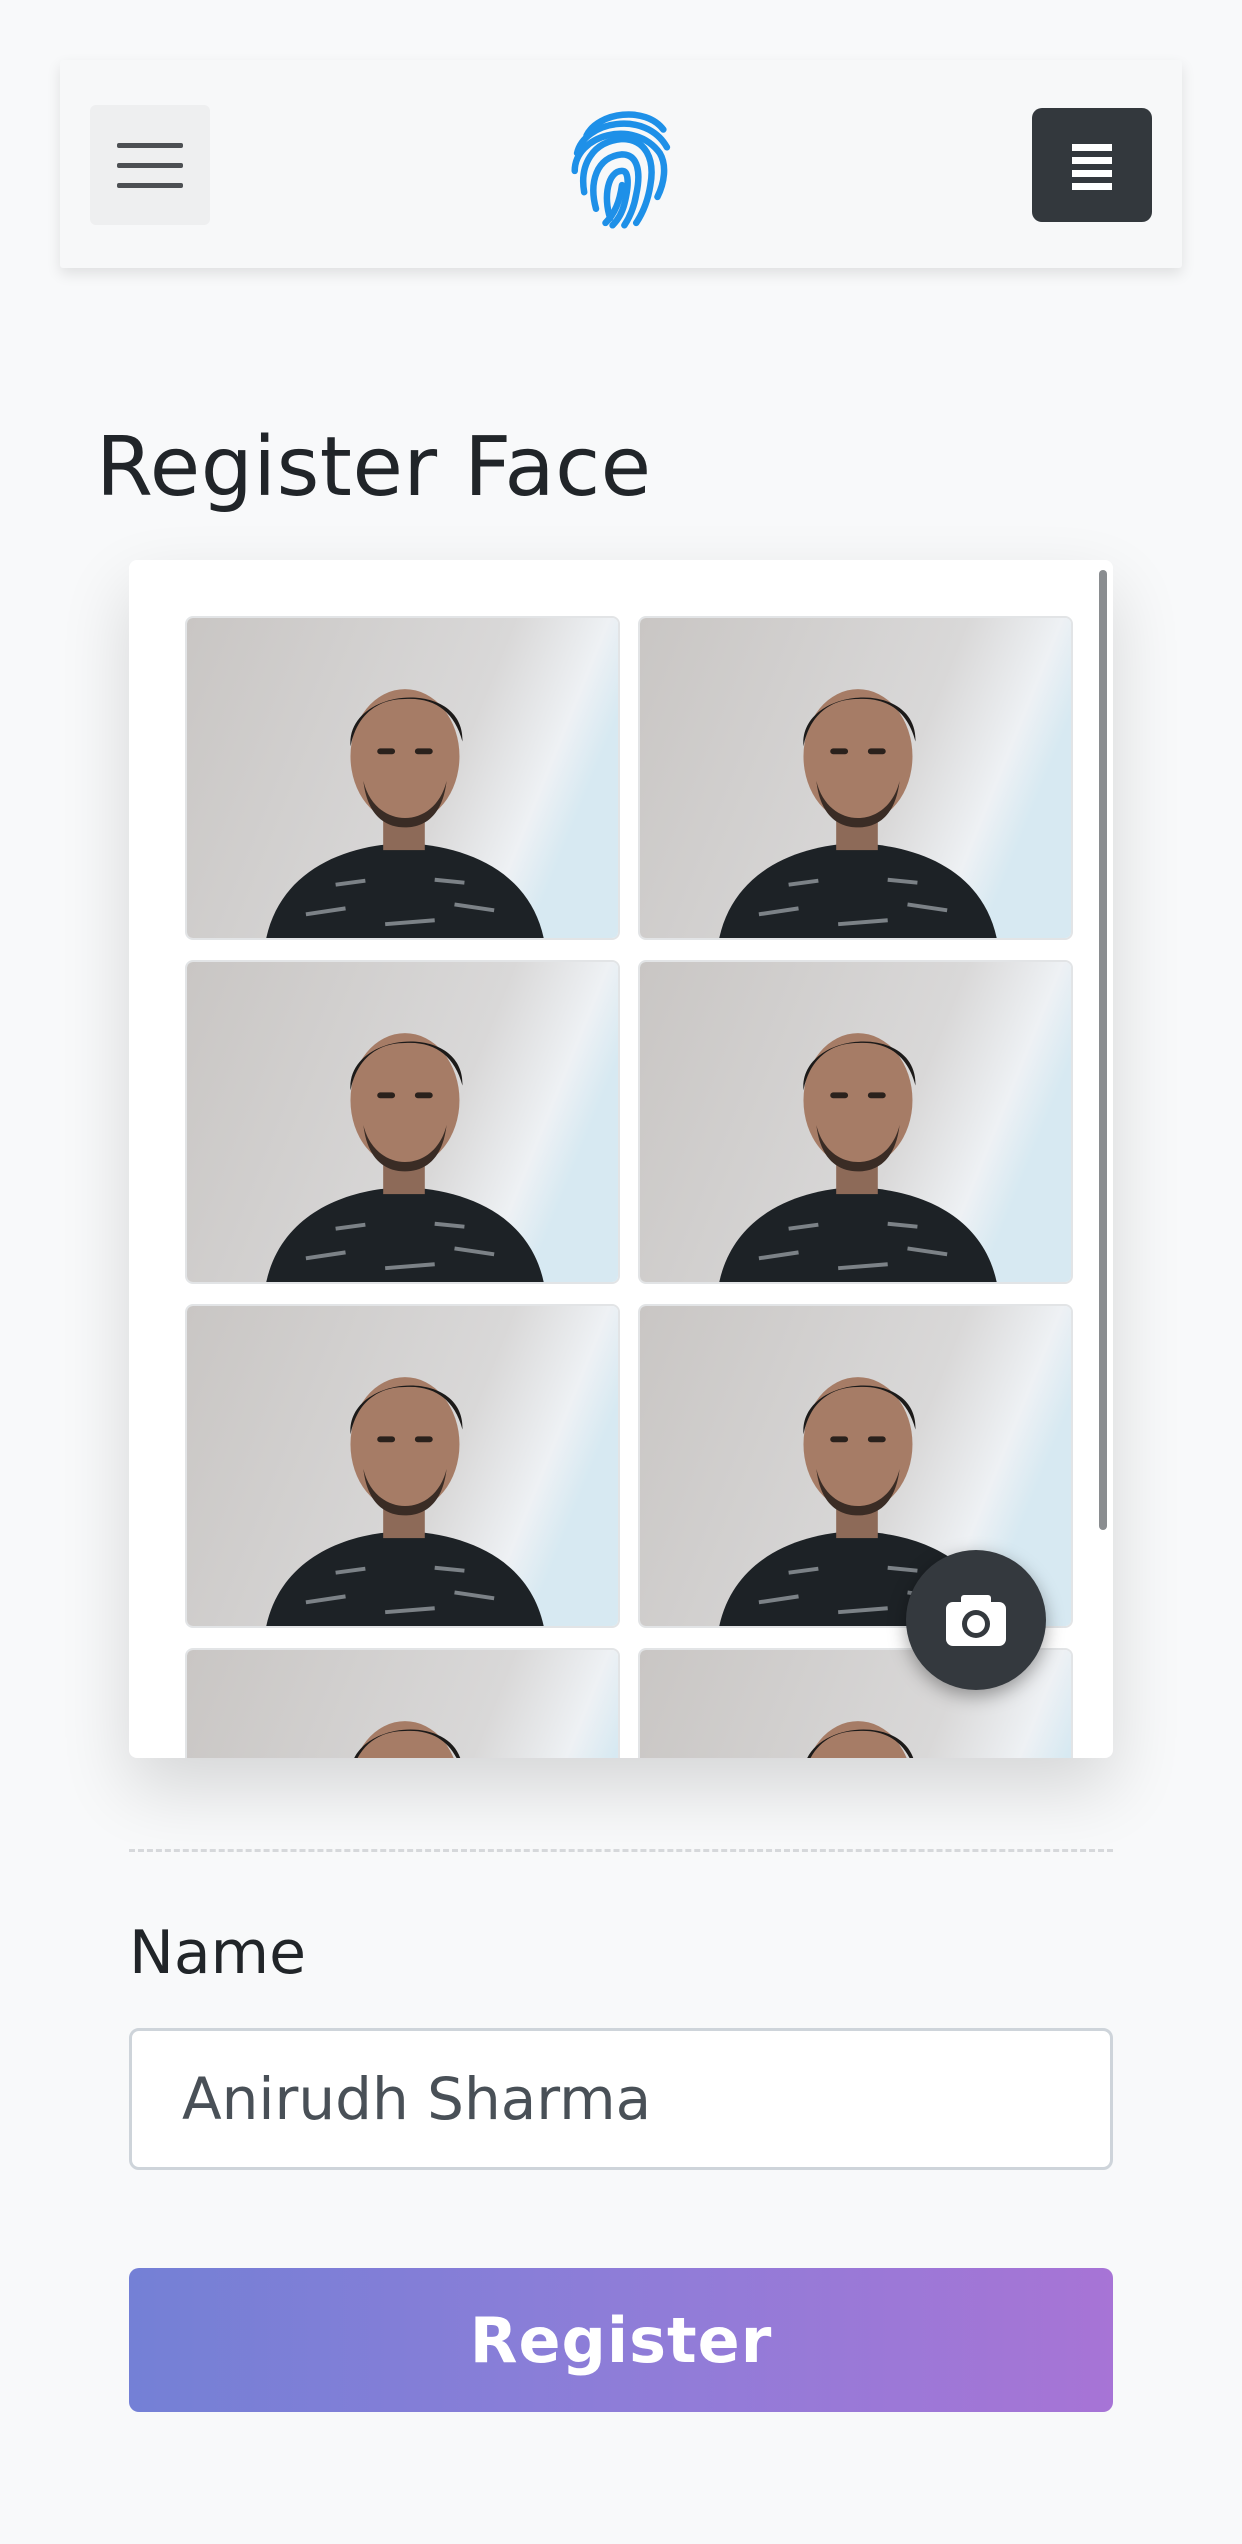 This screenshot has width=1242, height=2544. I want to click on gallery-scrollbar, so click(1103, 1050).